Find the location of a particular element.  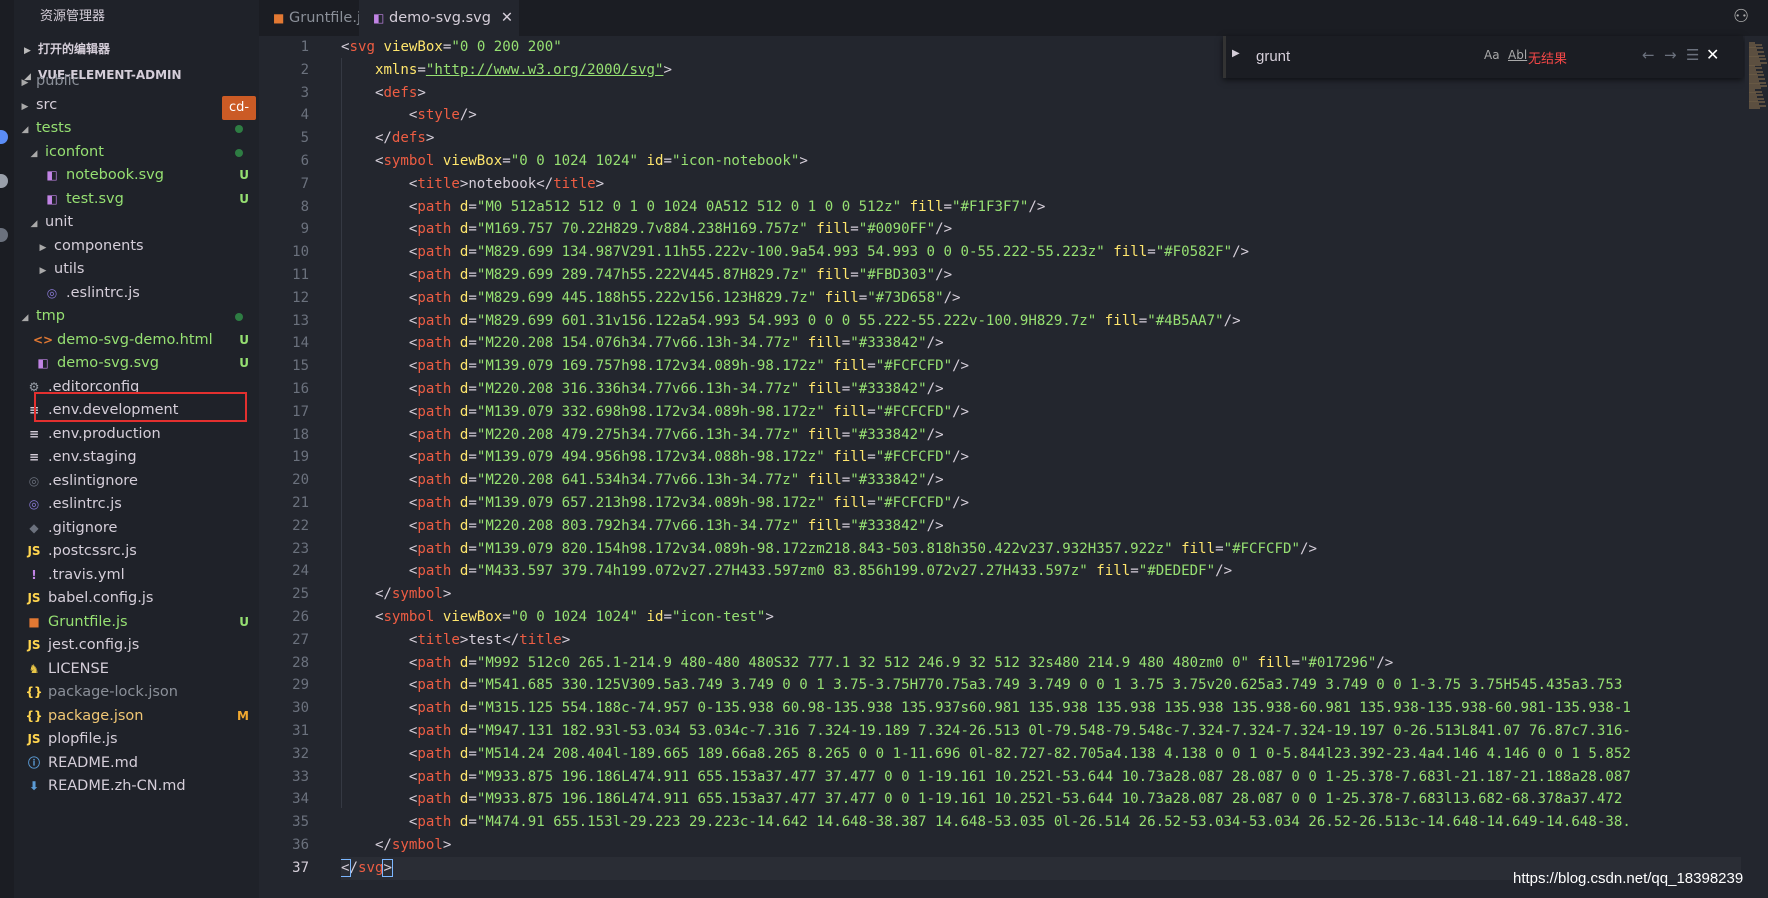

next-match-icon: → is located at coordinates (1670, 55).